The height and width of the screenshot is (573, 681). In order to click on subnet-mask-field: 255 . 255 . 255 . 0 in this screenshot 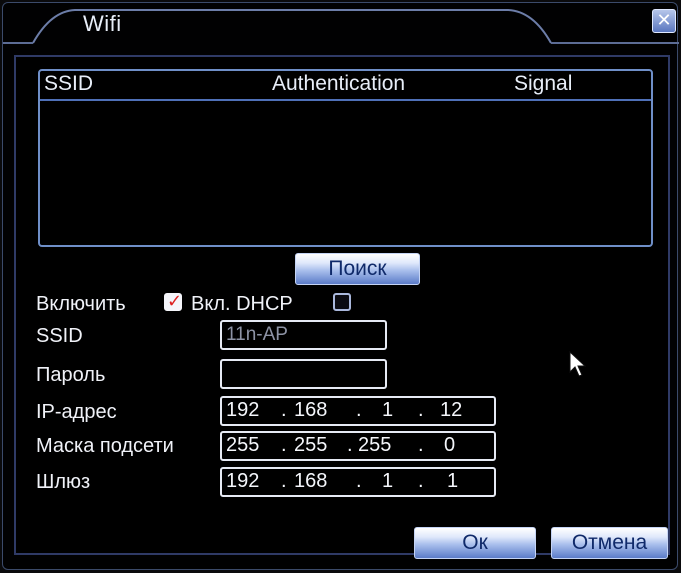, I will do `click(358, 446)`.